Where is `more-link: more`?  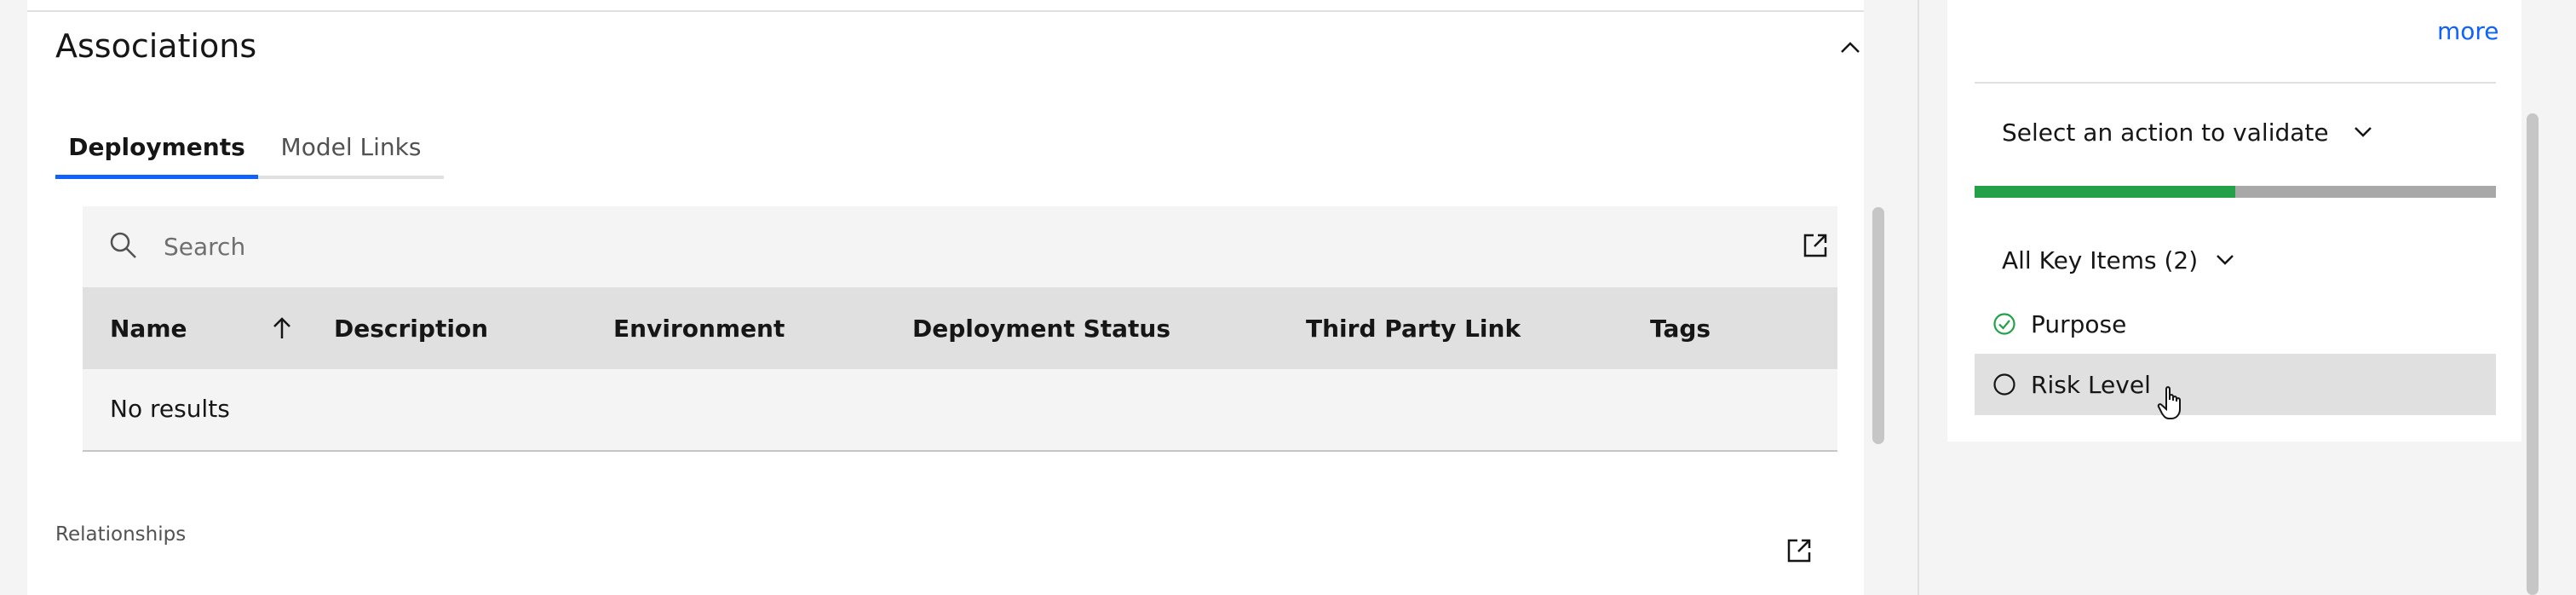
more-link: more is located at coordinates (2468, 31).